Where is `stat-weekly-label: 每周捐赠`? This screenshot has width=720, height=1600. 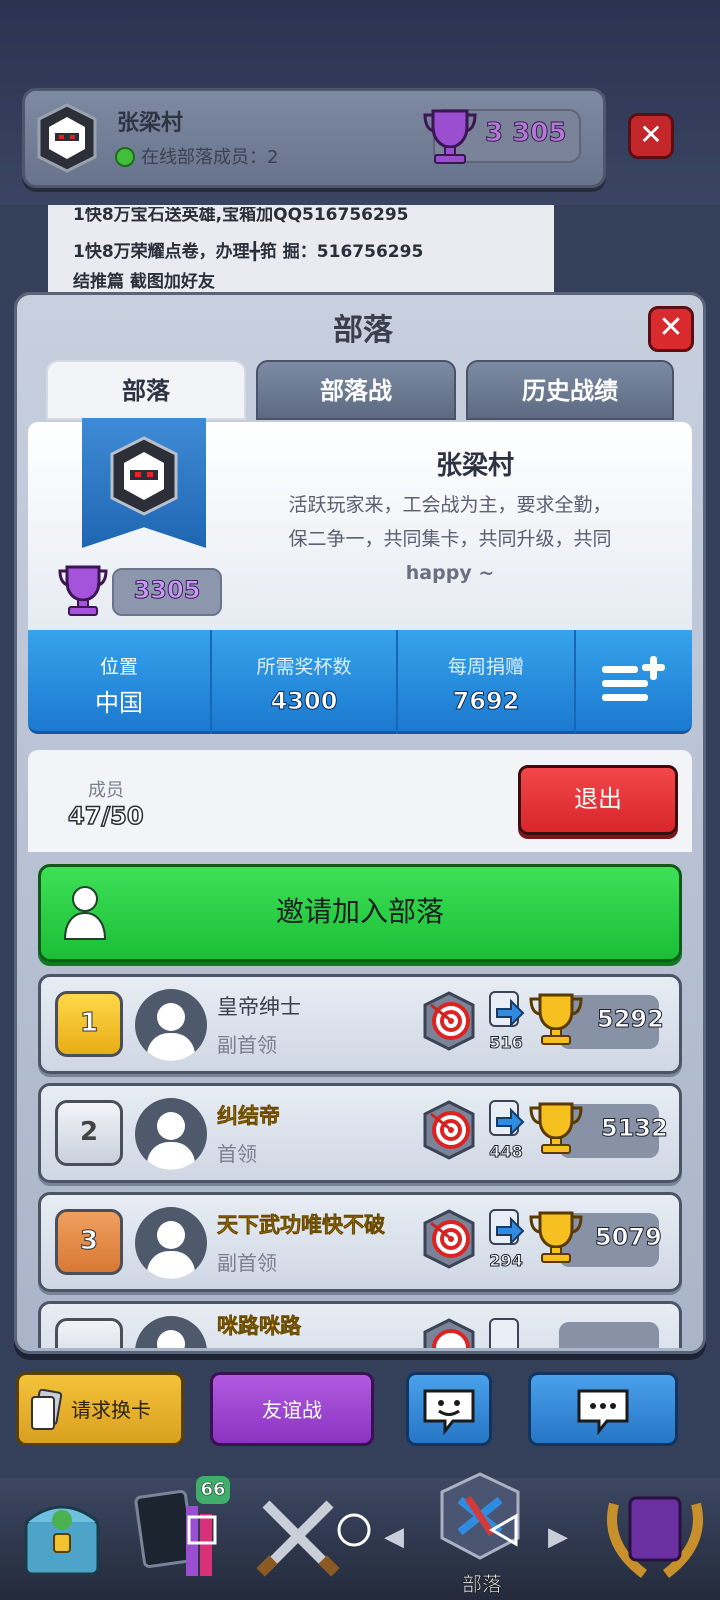
stat-weekly-label: 每周捐赠 is located at coordinates (485, 667).